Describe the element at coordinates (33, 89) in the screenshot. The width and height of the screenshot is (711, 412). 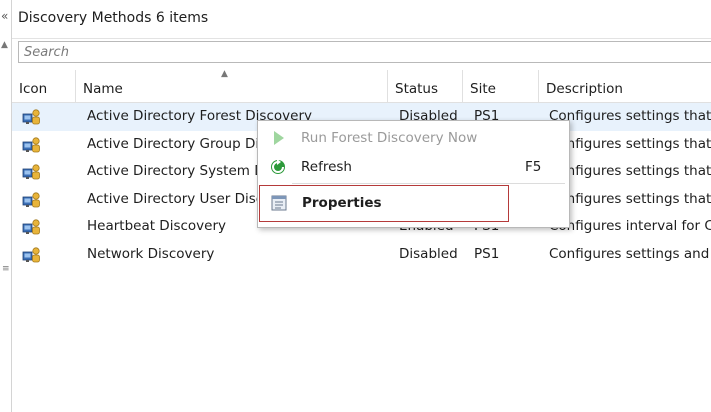
I see `column-header-label: Icon` at that location.